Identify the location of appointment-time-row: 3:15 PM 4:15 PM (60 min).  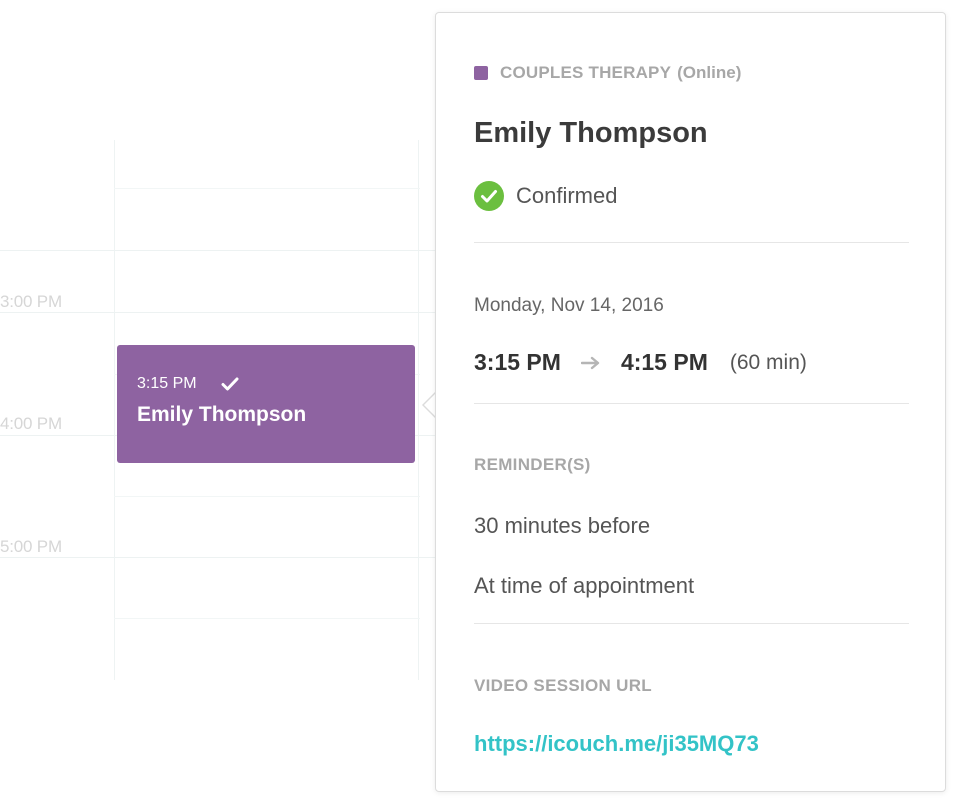
(640, 362).